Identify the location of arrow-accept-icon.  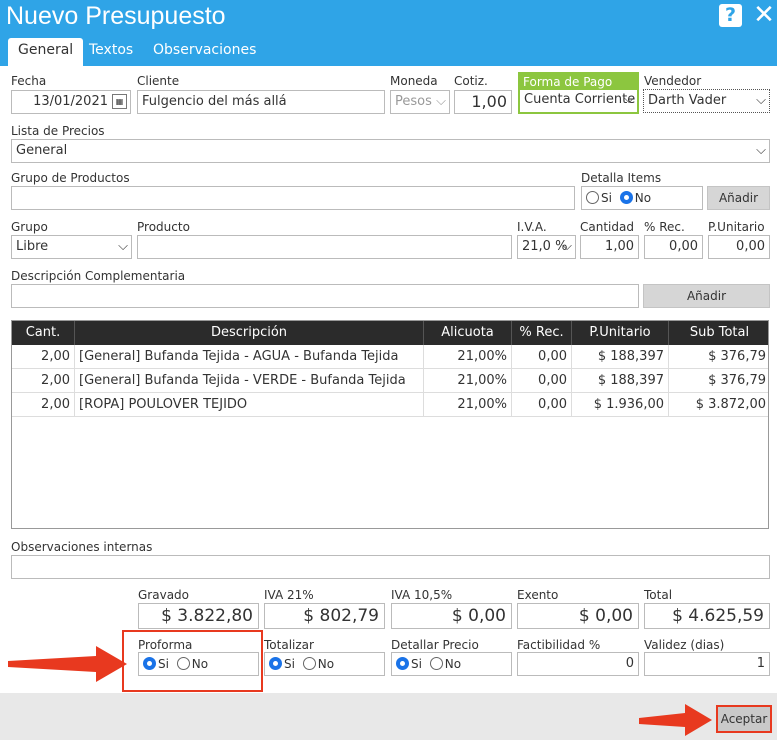
(675, 720).